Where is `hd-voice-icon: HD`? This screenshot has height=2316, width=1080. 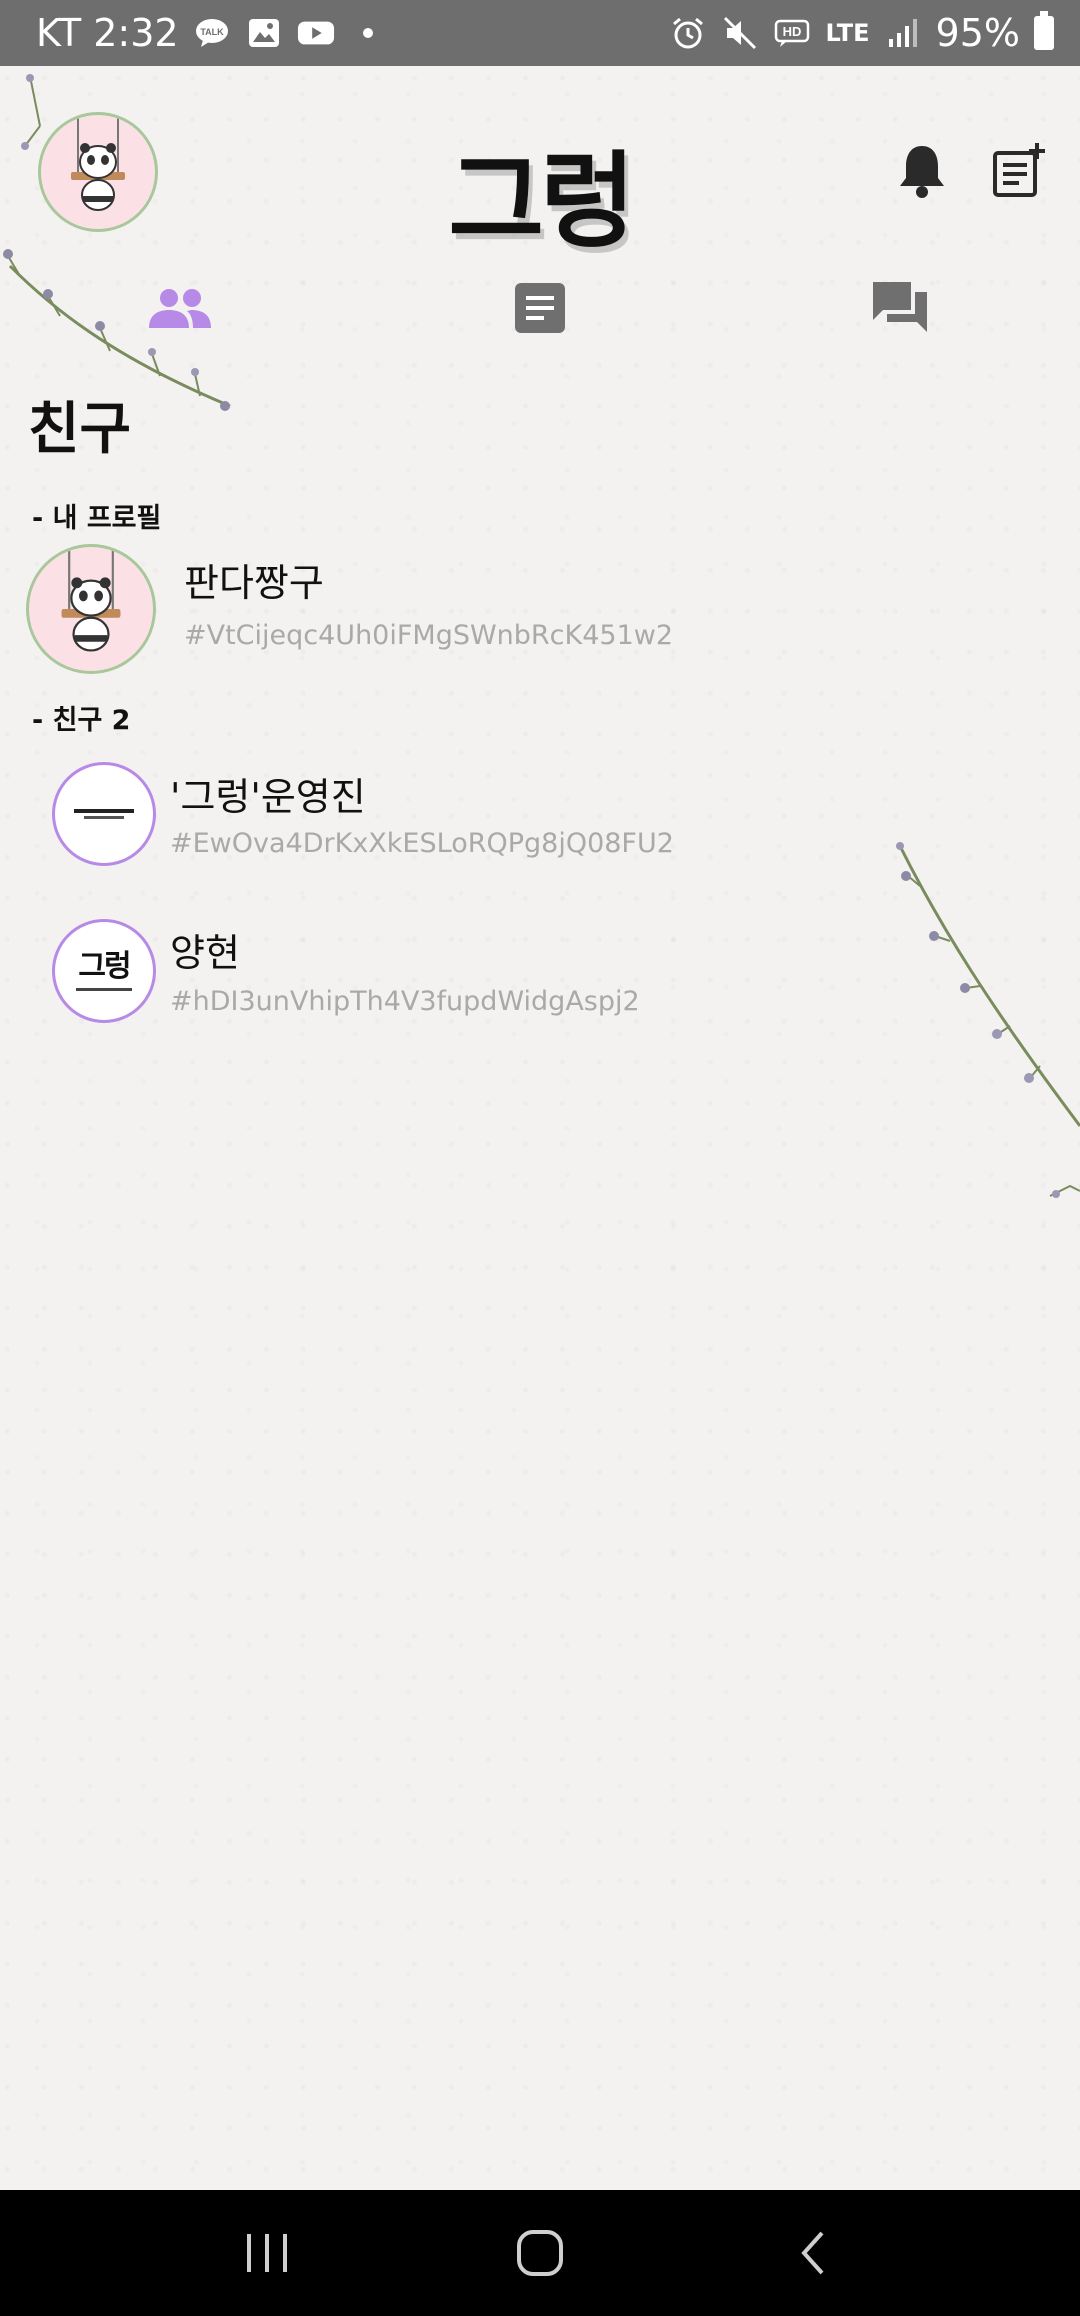
hd-voice-icon: HD is located at coordinates (792, 33).